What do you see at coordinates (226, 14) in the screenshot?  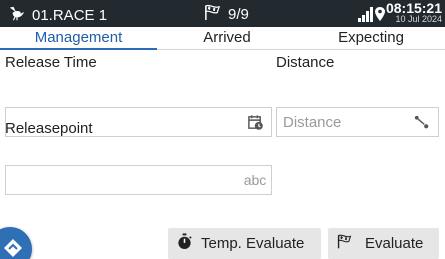 I see `arrival-count: 9/9` at bounding box center [226, 14].